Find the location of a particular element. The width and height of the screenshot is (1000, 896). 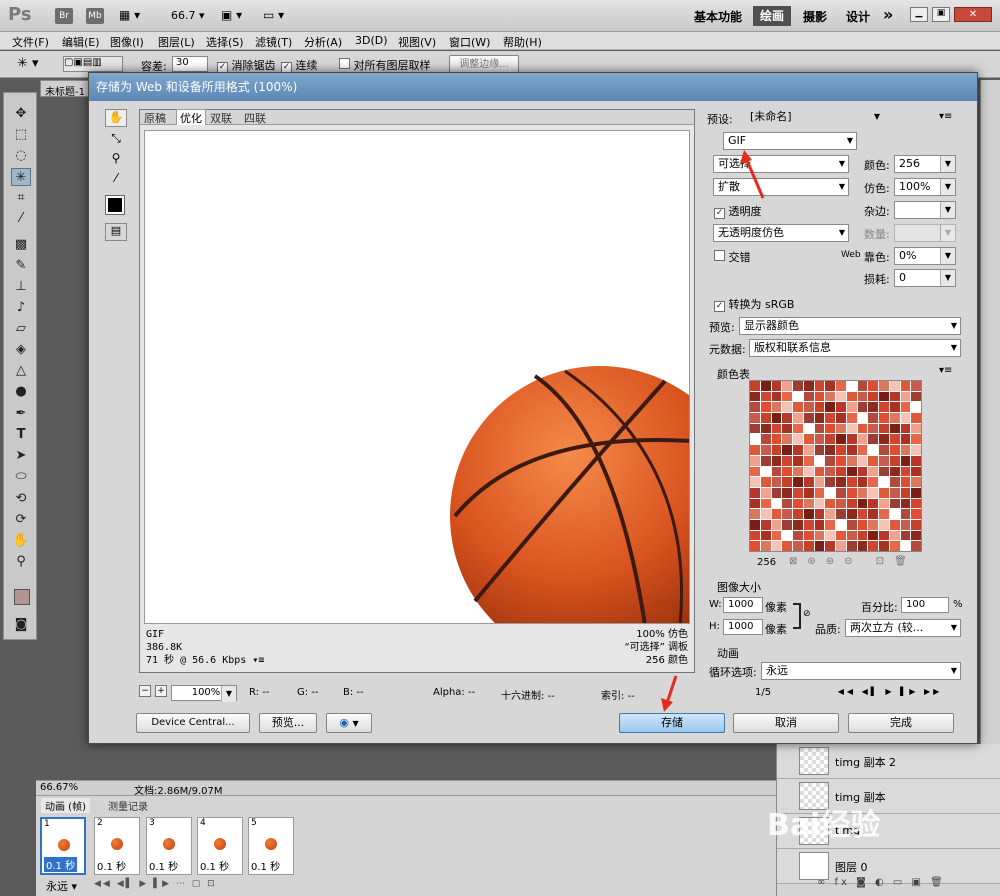

tab-original: 原稿 is located at coordinates (155, 118).